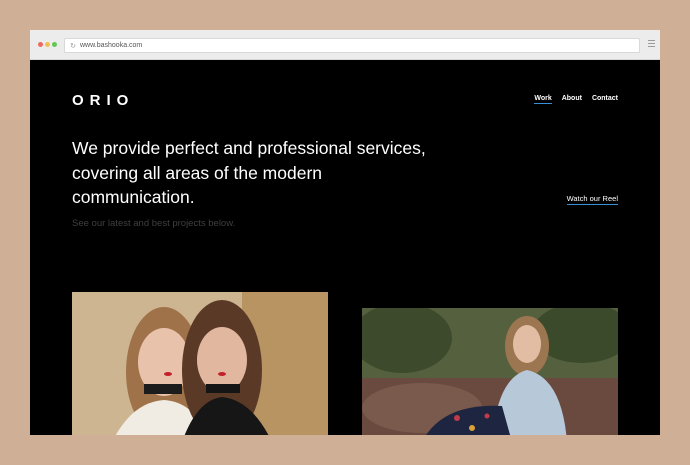 The image size is (690, 465). What do you see at coordinates (490, 371) in the screenshot?
I see `project-photo-woman-sitting` at bounding box center [490, 371].